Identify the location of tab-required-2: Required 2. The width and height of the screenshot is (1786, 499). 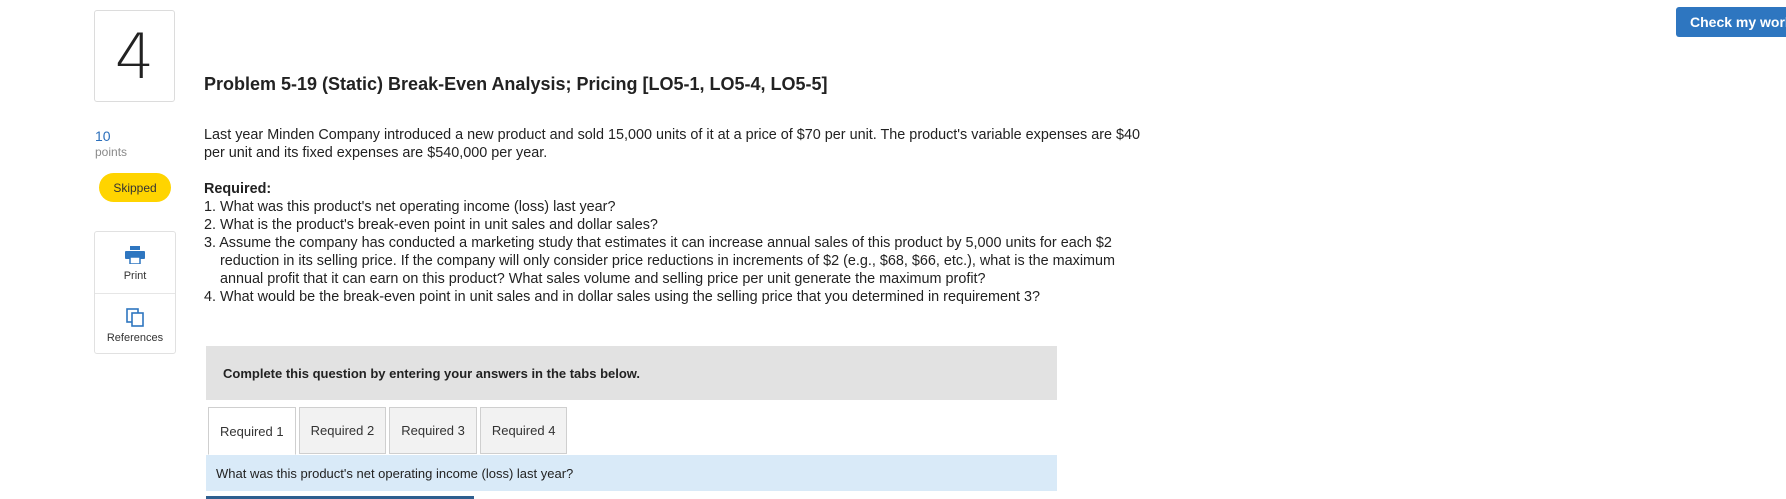
(342, 430).